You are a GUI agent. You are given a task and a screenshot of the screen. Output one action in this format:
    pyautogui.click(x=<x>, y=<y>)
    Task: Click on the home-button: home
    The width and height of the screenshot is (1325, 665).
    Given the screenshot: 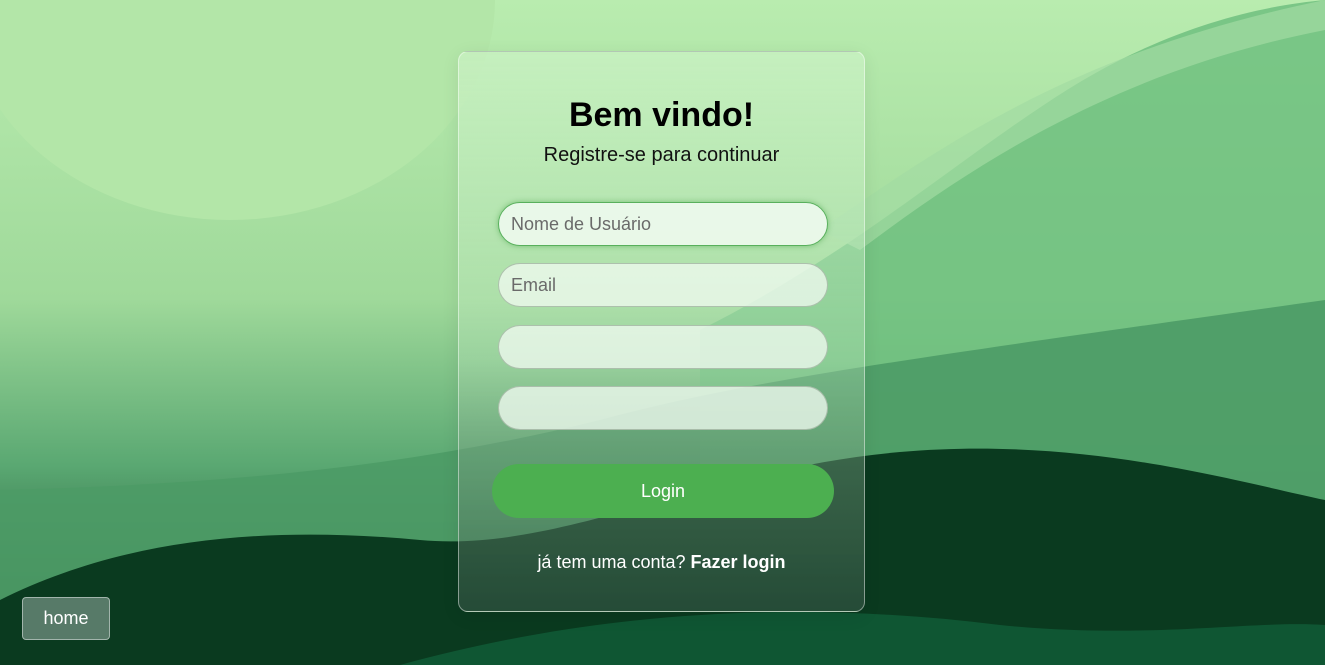 What is the action you would take?
    pyautogui.click(x=66, y=618)
    